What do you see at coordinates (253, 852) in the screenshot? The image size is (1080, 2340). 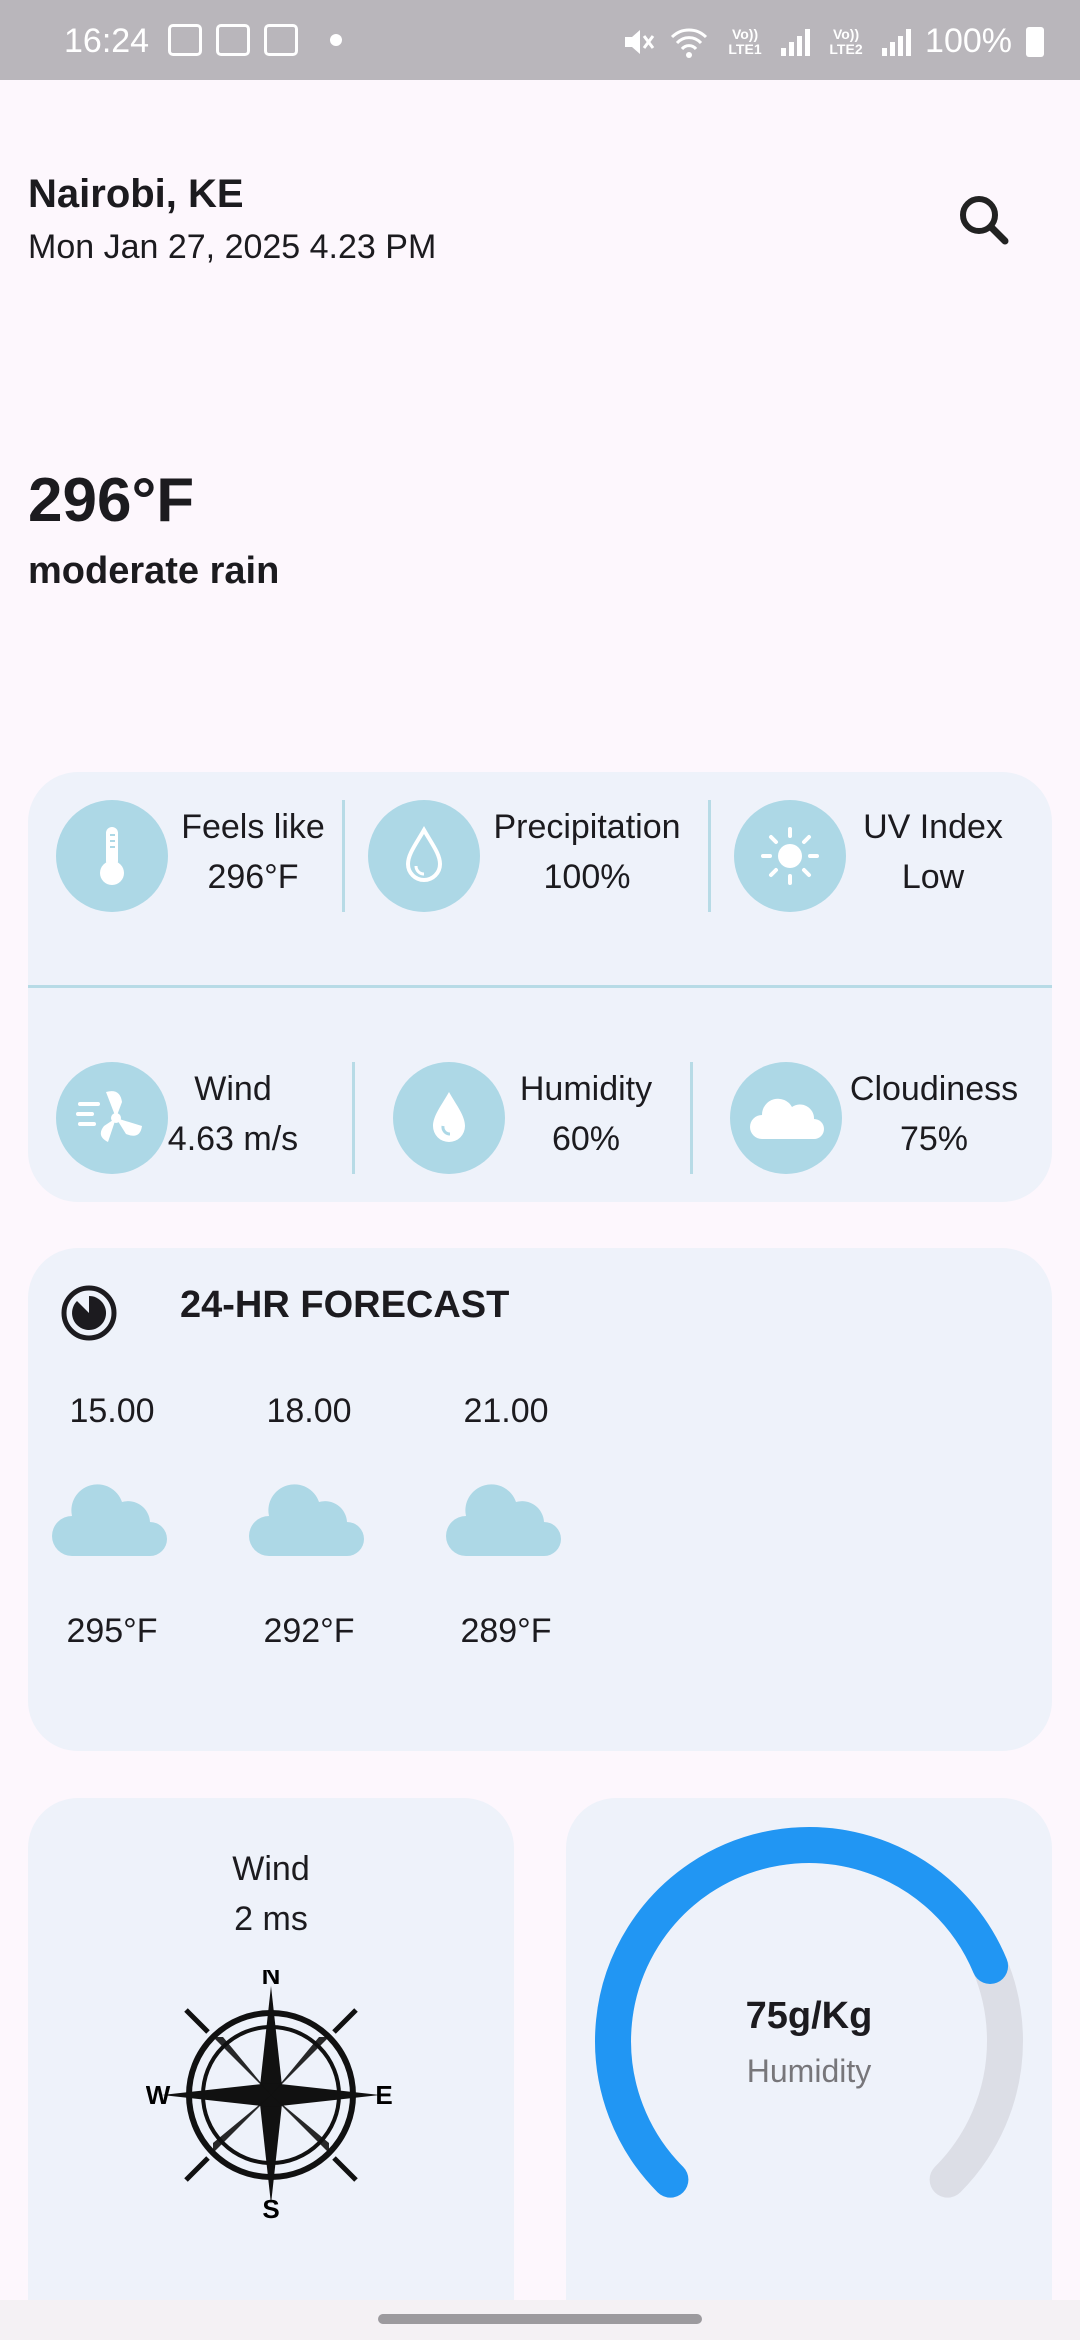 I see `feels-like-metric: Feels like 296°F` at bounding box center [253, 852].